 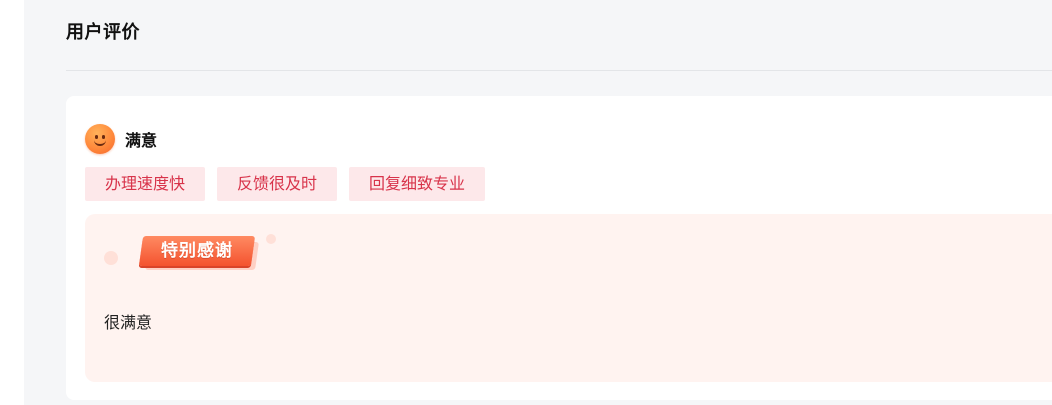 What do you see at coordinates (121, 139) in the screenshot?
I see `rating-row: 满意` at bounding box center [121, 139].